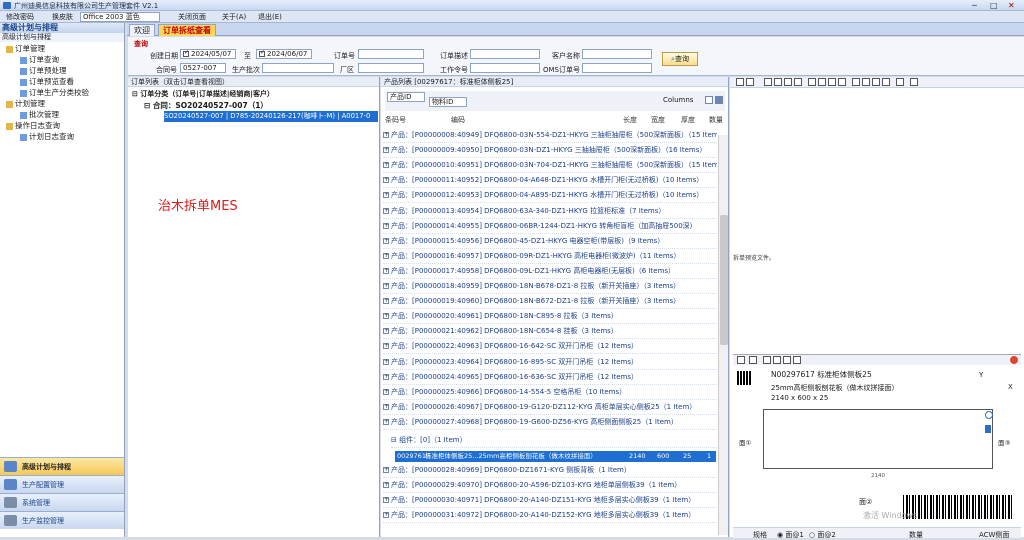 The height and width of the screenshot is (540, 1024). Describe the element at coordinates (47, 81) in the screenshot. I see `tree-item-order-preview: 订单预览查看` at that location.